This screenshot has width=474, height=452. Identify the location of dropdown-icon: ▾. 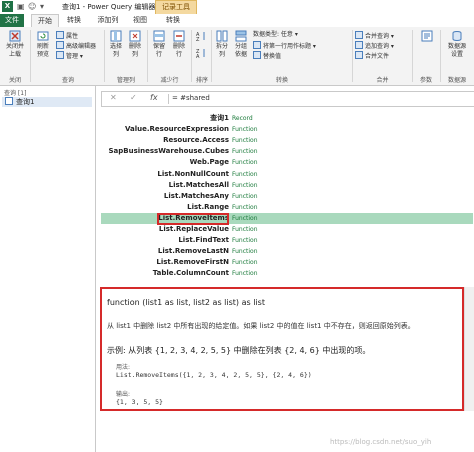
(42, 6).